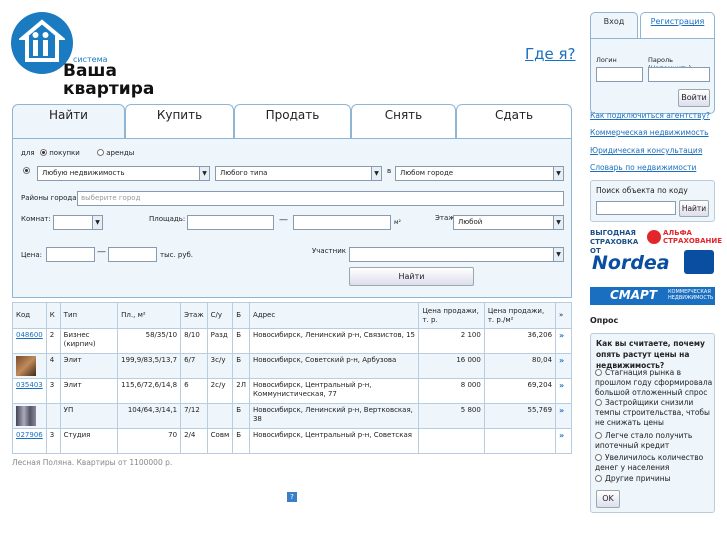  Describe the element at coordinates (451, 416) in the screenshot. I see `cell-price: 5 800` at that location.